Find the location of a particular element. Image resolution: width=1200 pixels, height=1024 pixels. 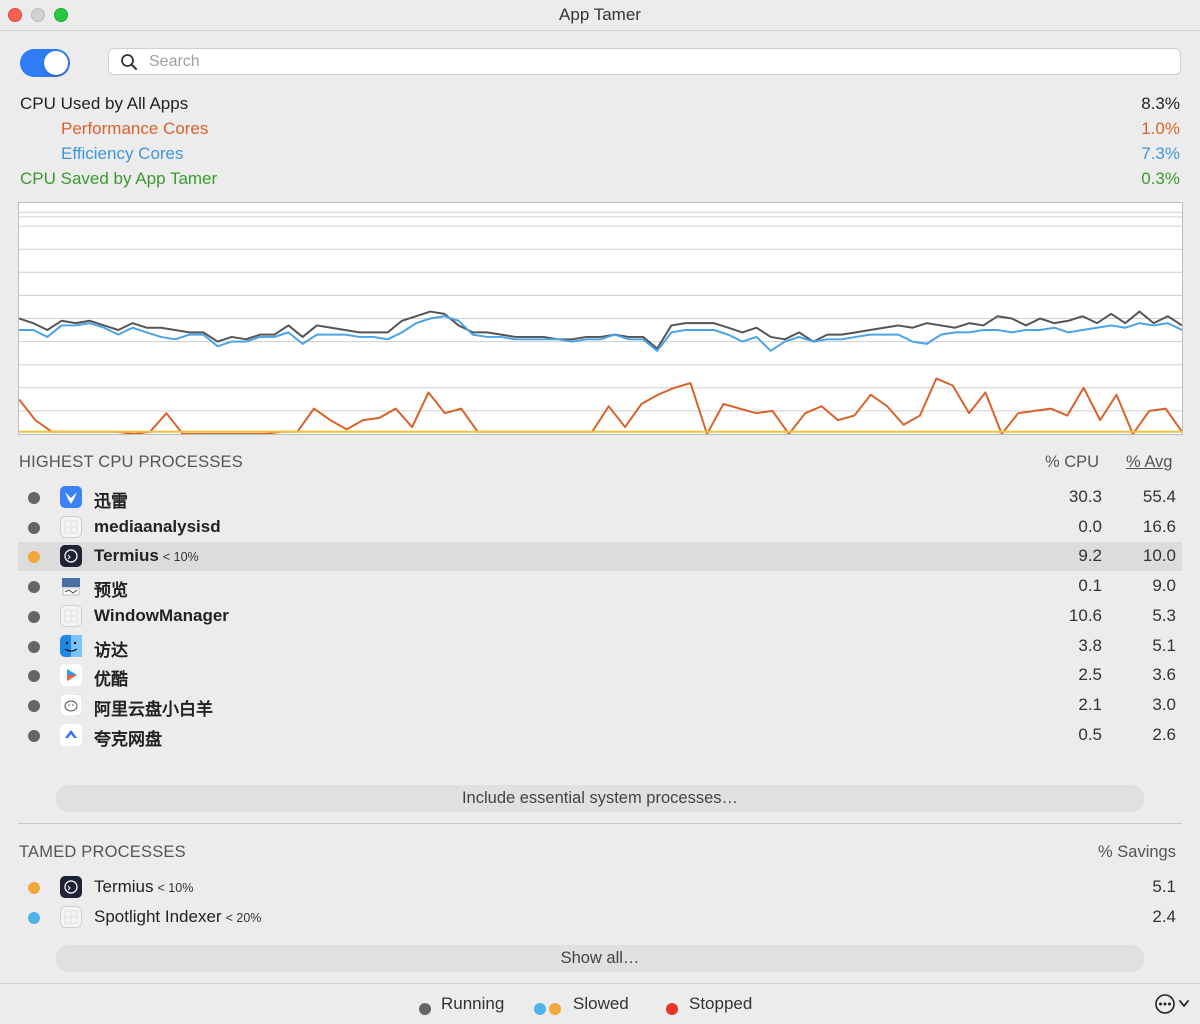

process-row: 优酷 2.5 3.6 is located at coordinates (600, 675).